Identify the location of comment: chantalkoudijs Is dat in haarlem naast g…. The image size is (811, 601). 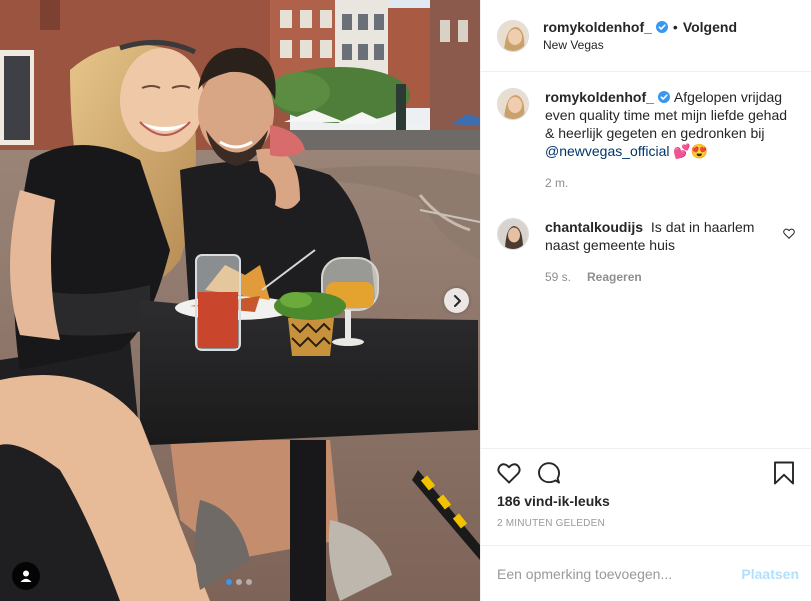
(646, 252).